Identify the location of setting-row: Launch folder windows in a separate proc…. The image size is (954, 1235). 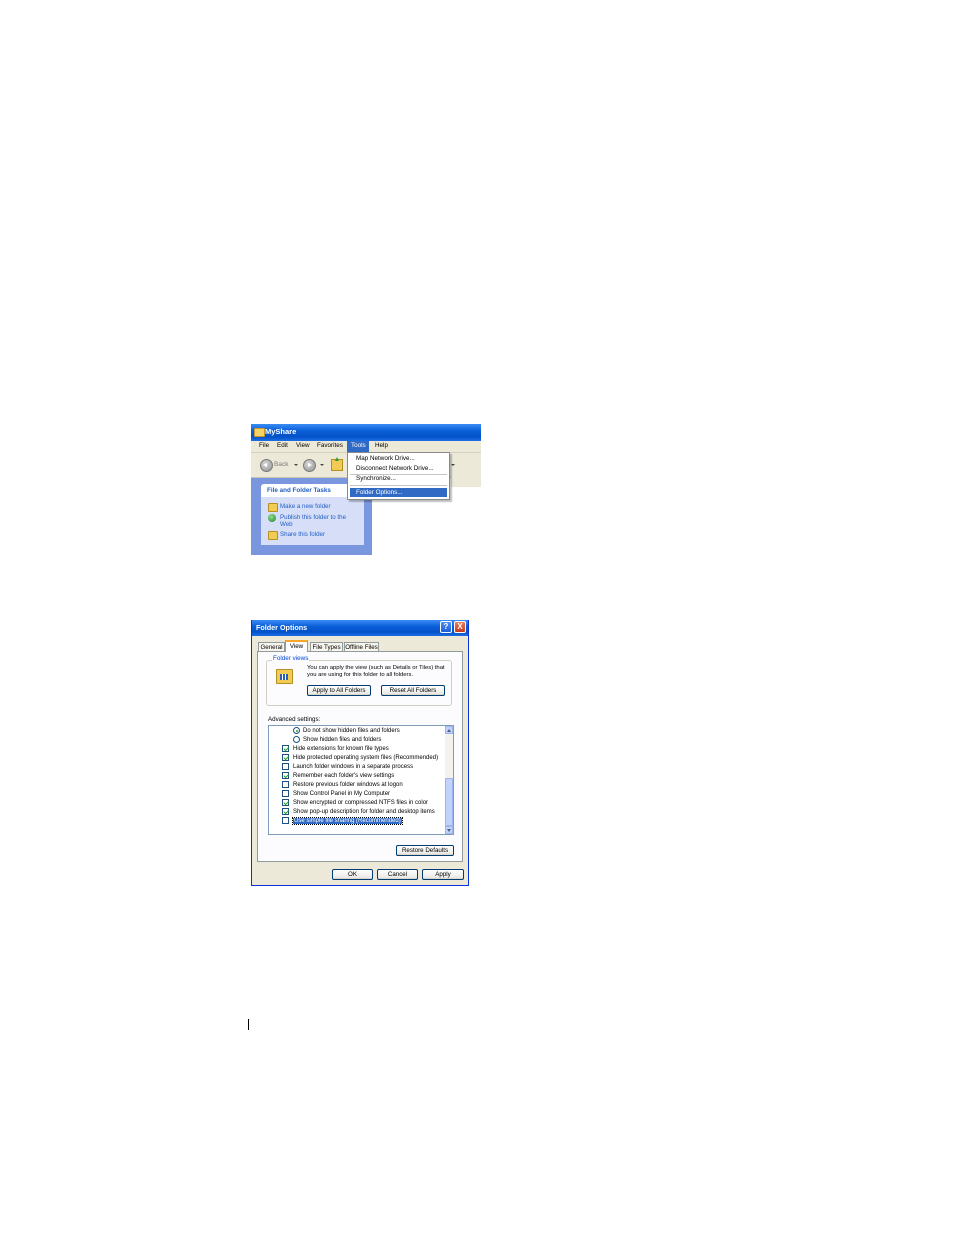
(357, 766).